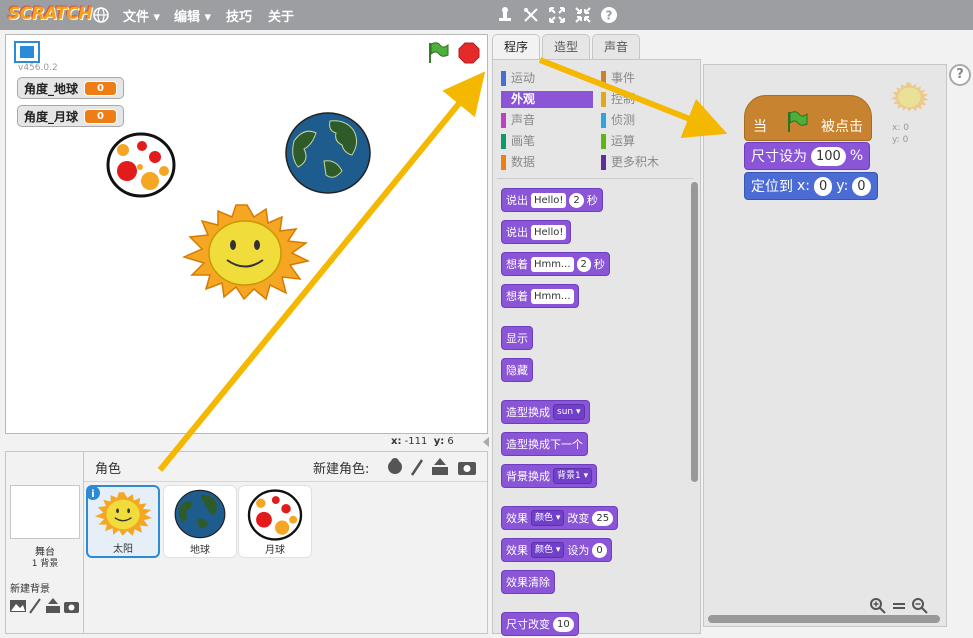 The height and width of the screenshot is (638, 973). I want to click on divider, so click(595, 178).